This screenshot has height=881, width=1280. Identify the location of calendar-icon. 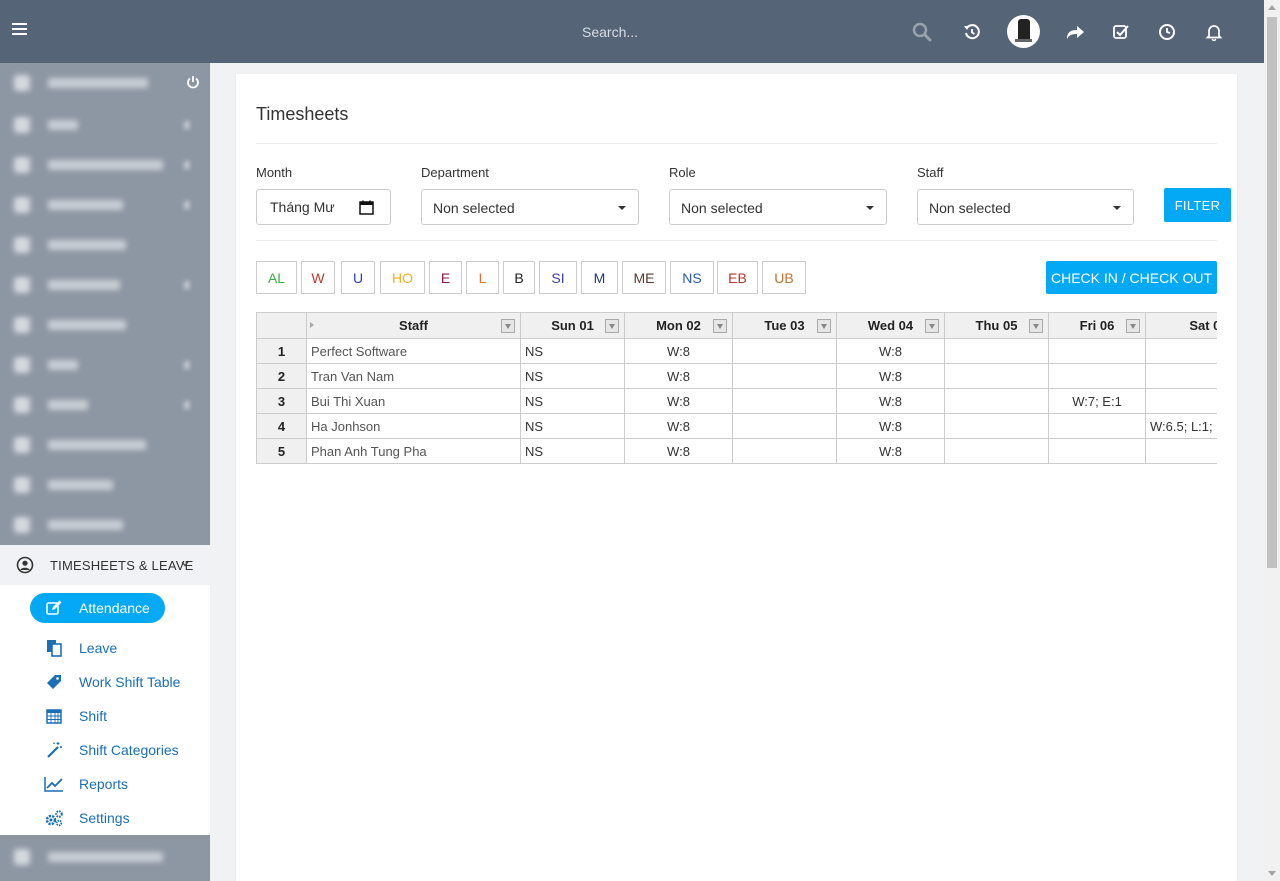
(366, 207).